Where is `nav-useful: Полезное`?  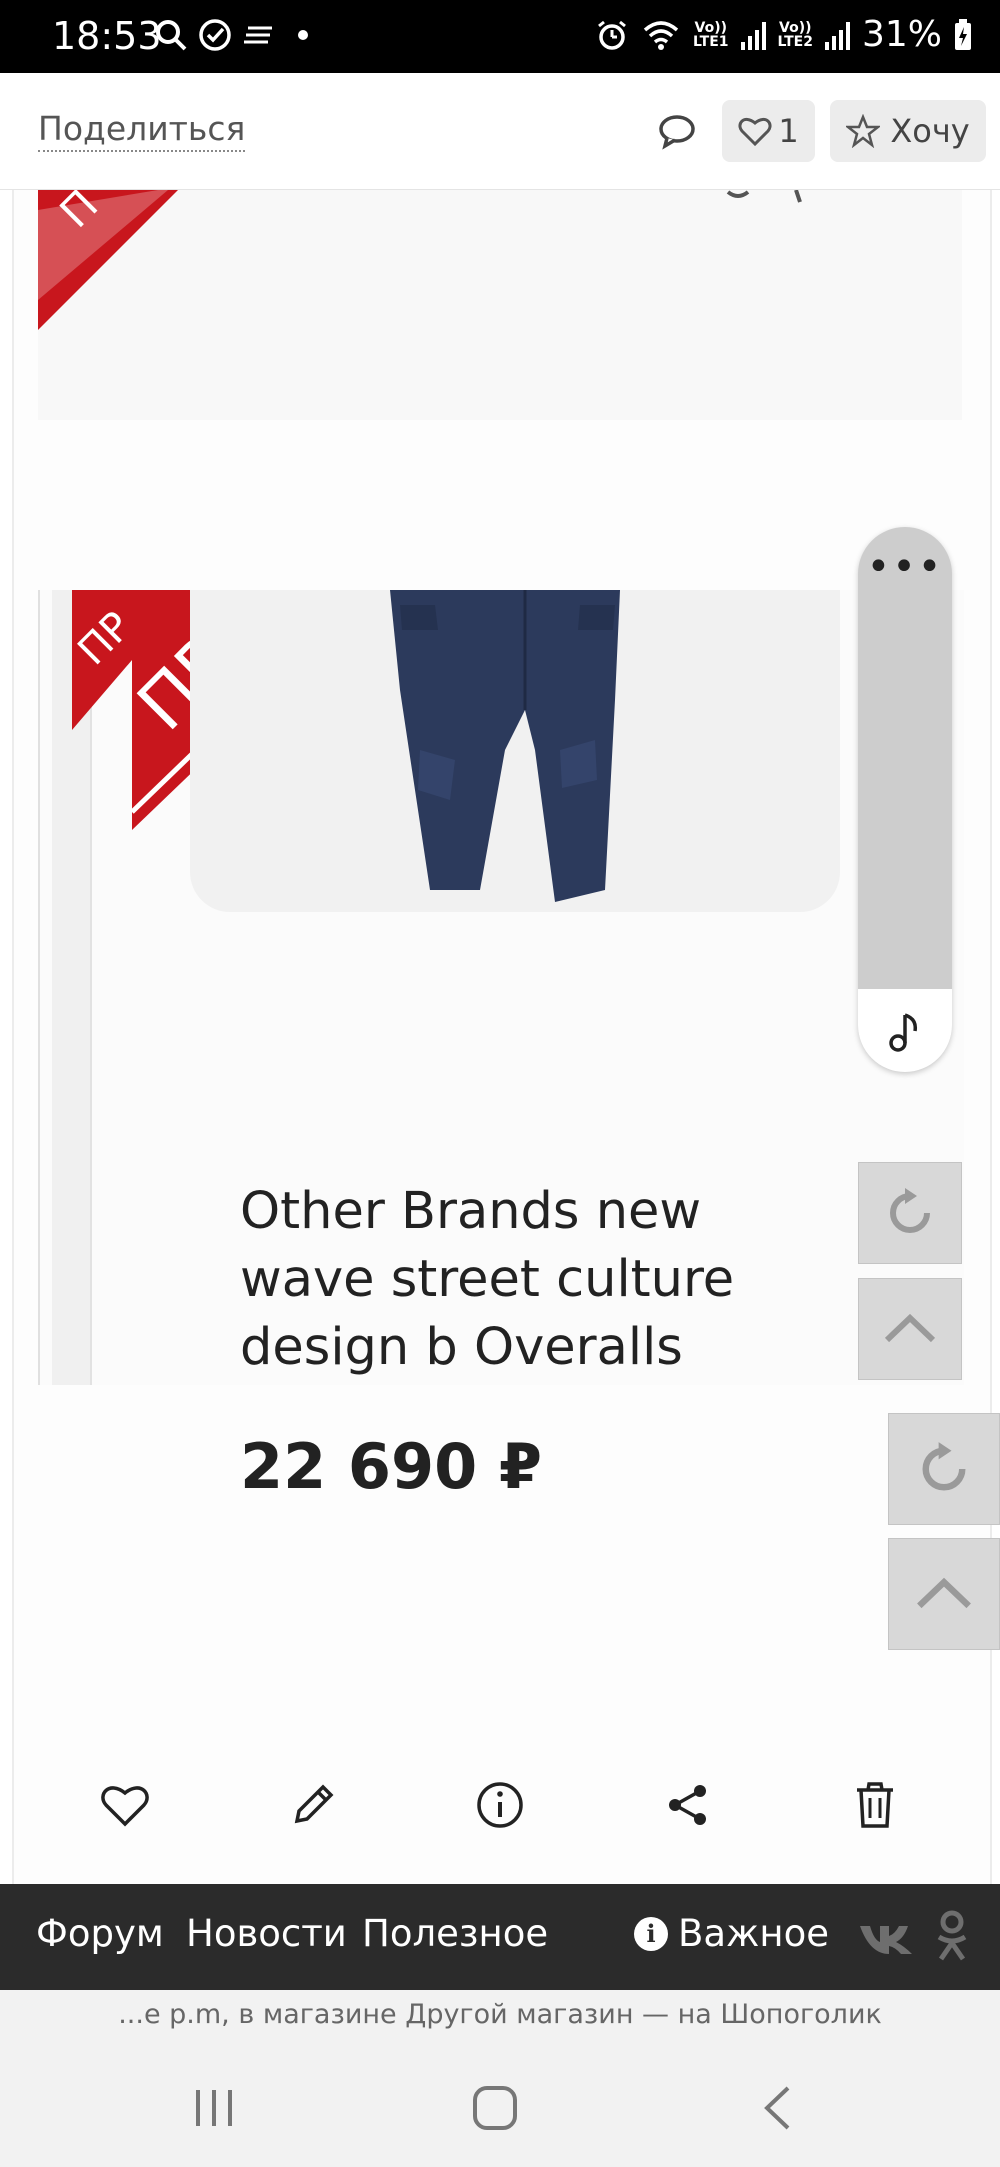
nav-useful: Полезное is located at coordinates (455, 1933).